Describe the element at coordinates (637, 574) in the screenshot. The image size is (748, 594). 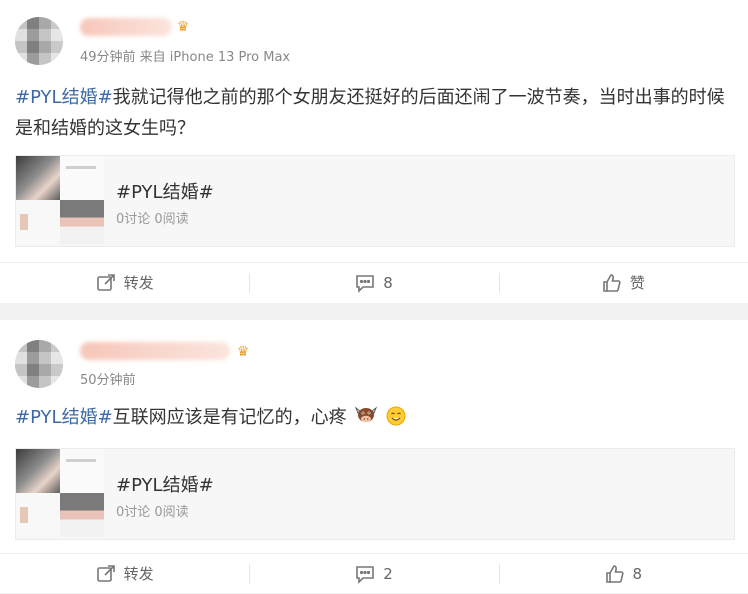
I see `like-count: 8` at that location.